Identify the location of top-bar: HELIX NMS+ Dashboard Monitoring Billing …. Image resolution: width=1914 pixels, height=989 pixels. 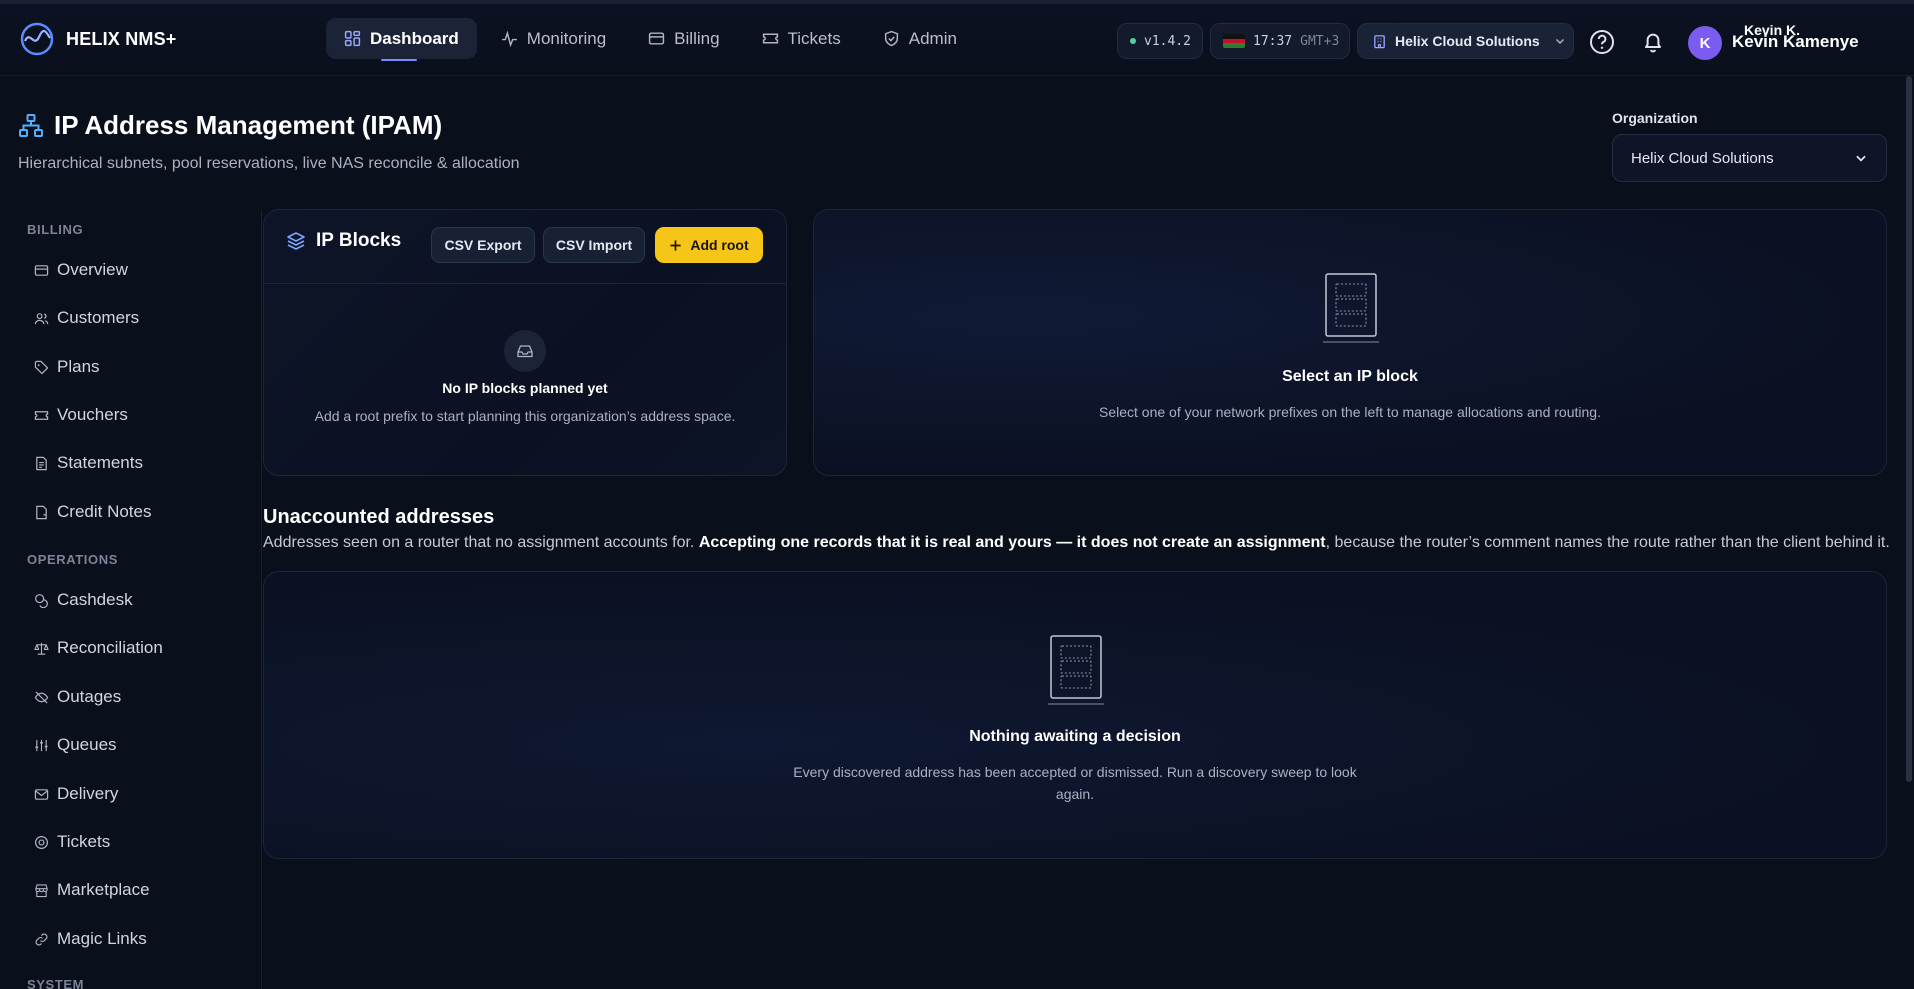
(957, 38).